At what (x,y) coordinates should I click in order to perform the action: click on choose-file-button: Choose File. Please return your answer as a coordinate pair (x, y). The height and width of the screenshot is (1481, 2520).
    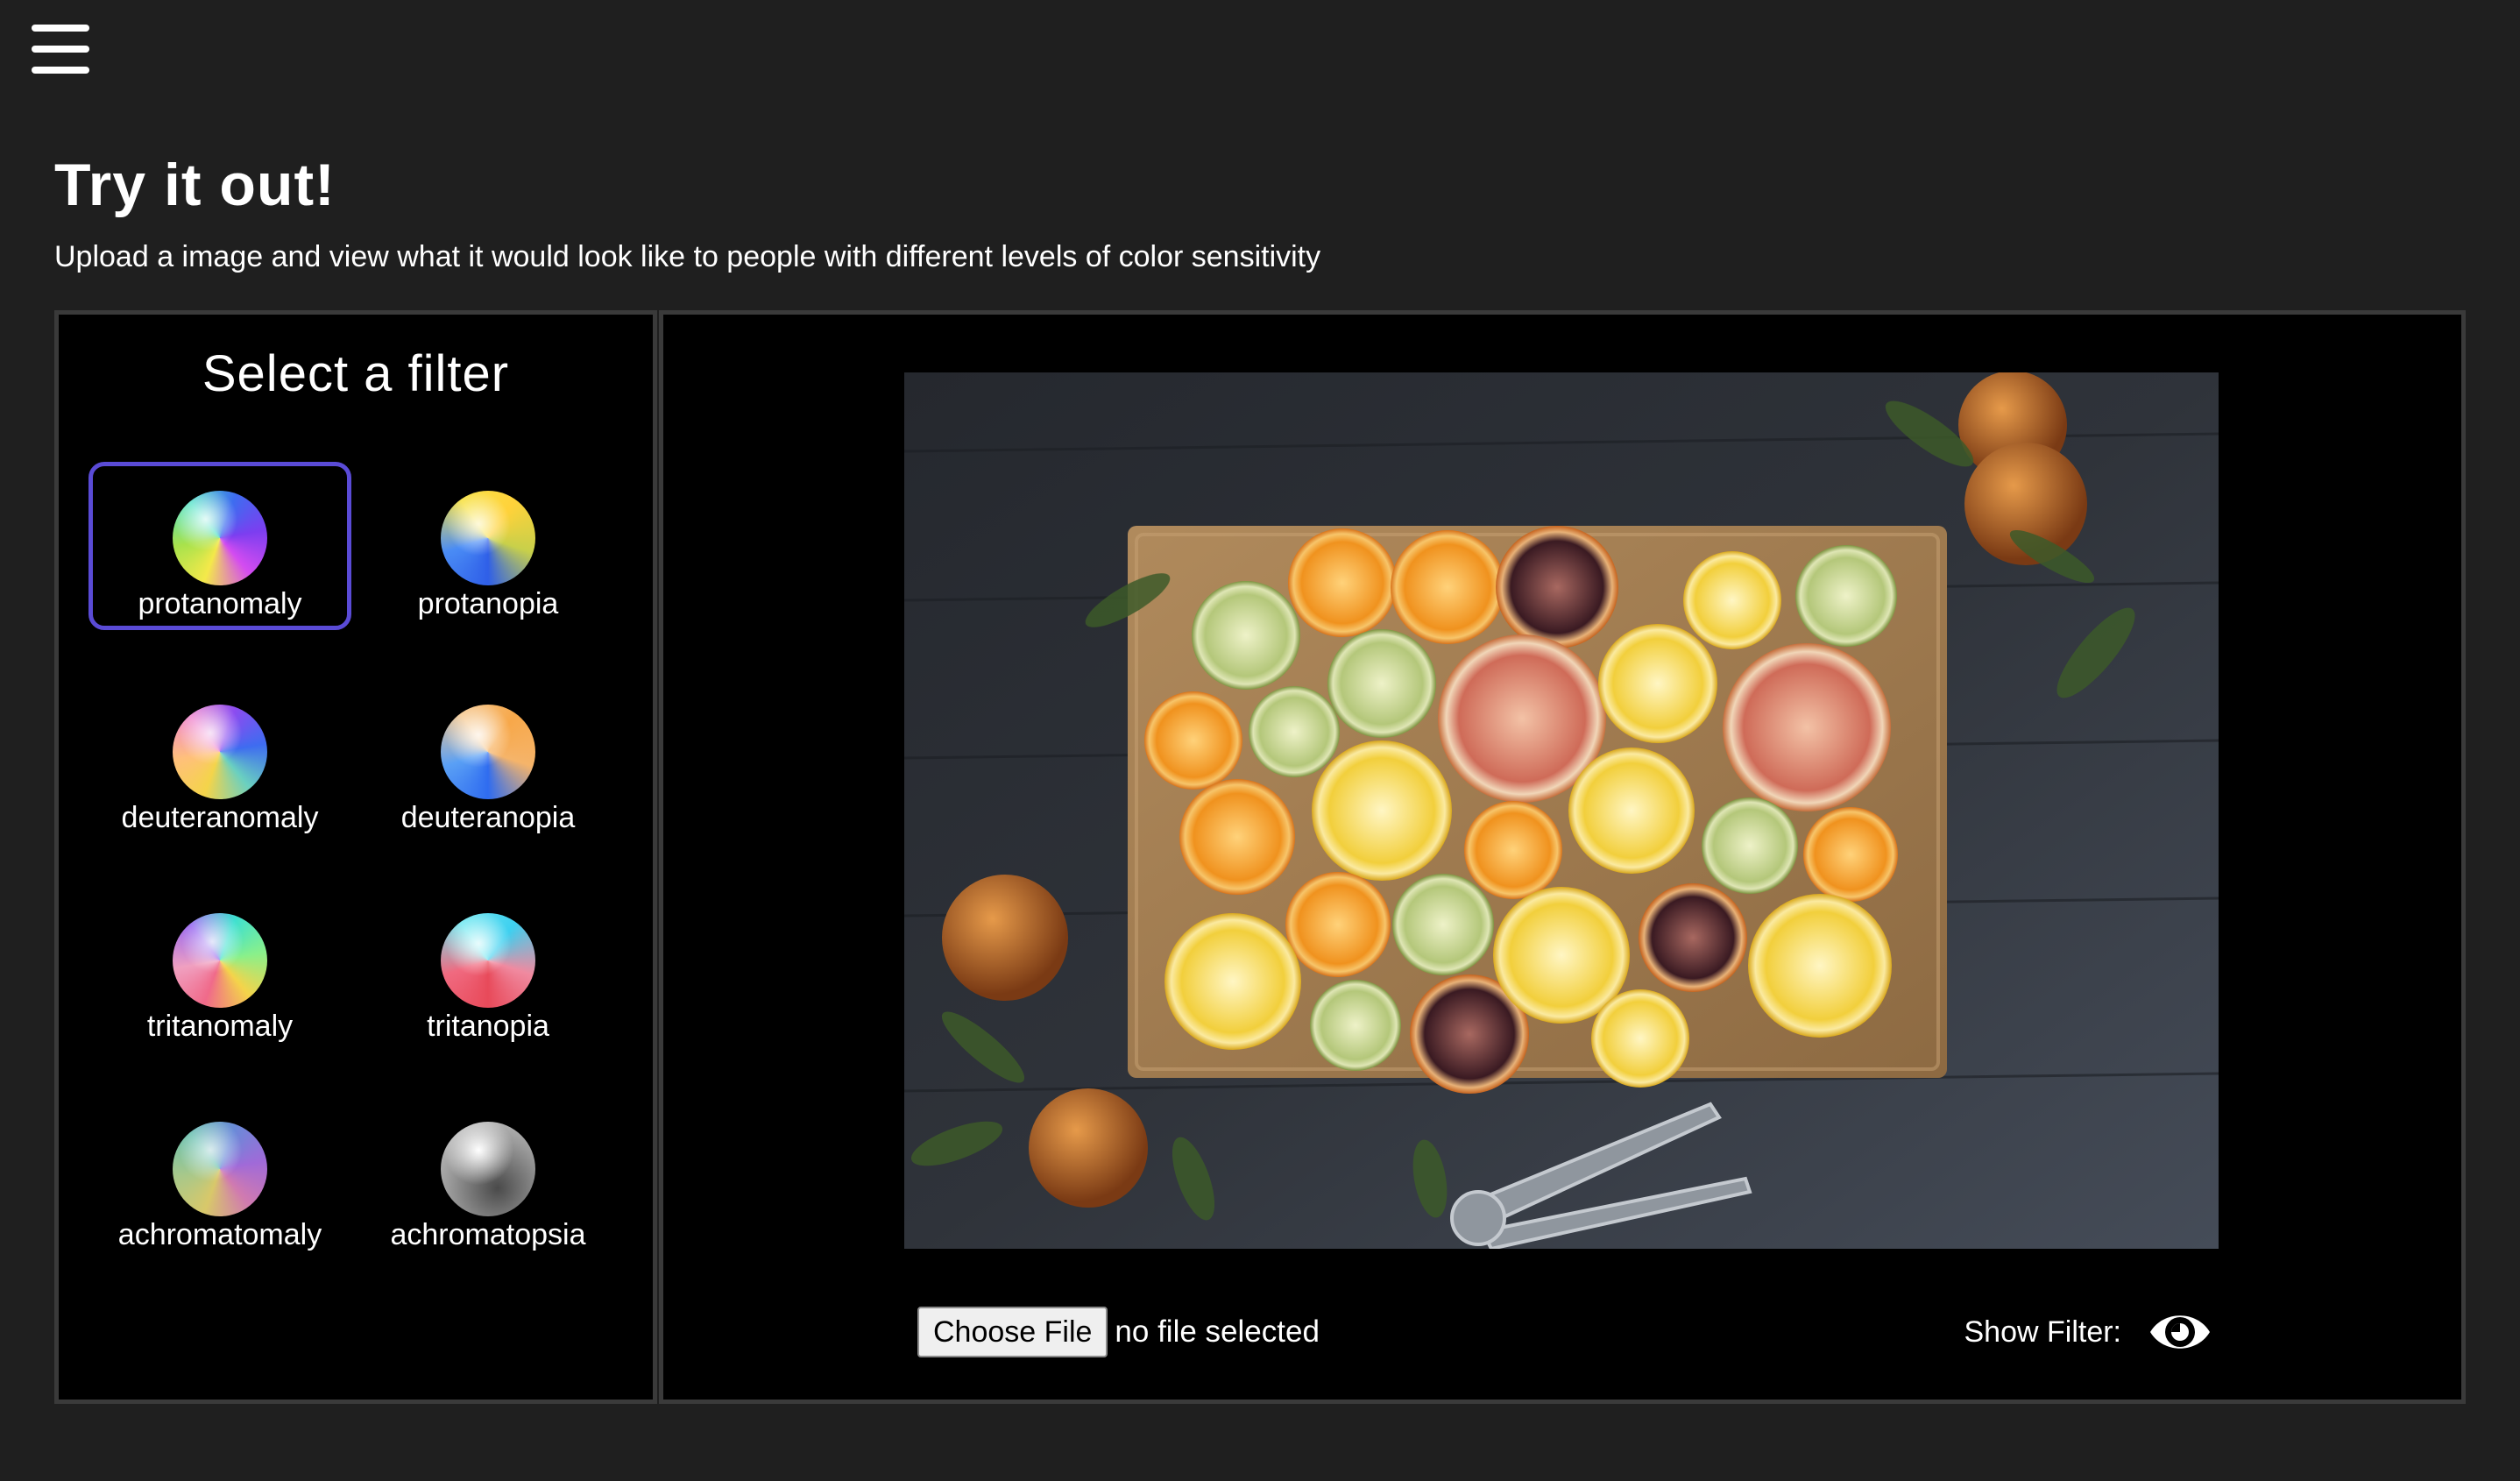
    Looking at the image, I should click on (1012, 1332).